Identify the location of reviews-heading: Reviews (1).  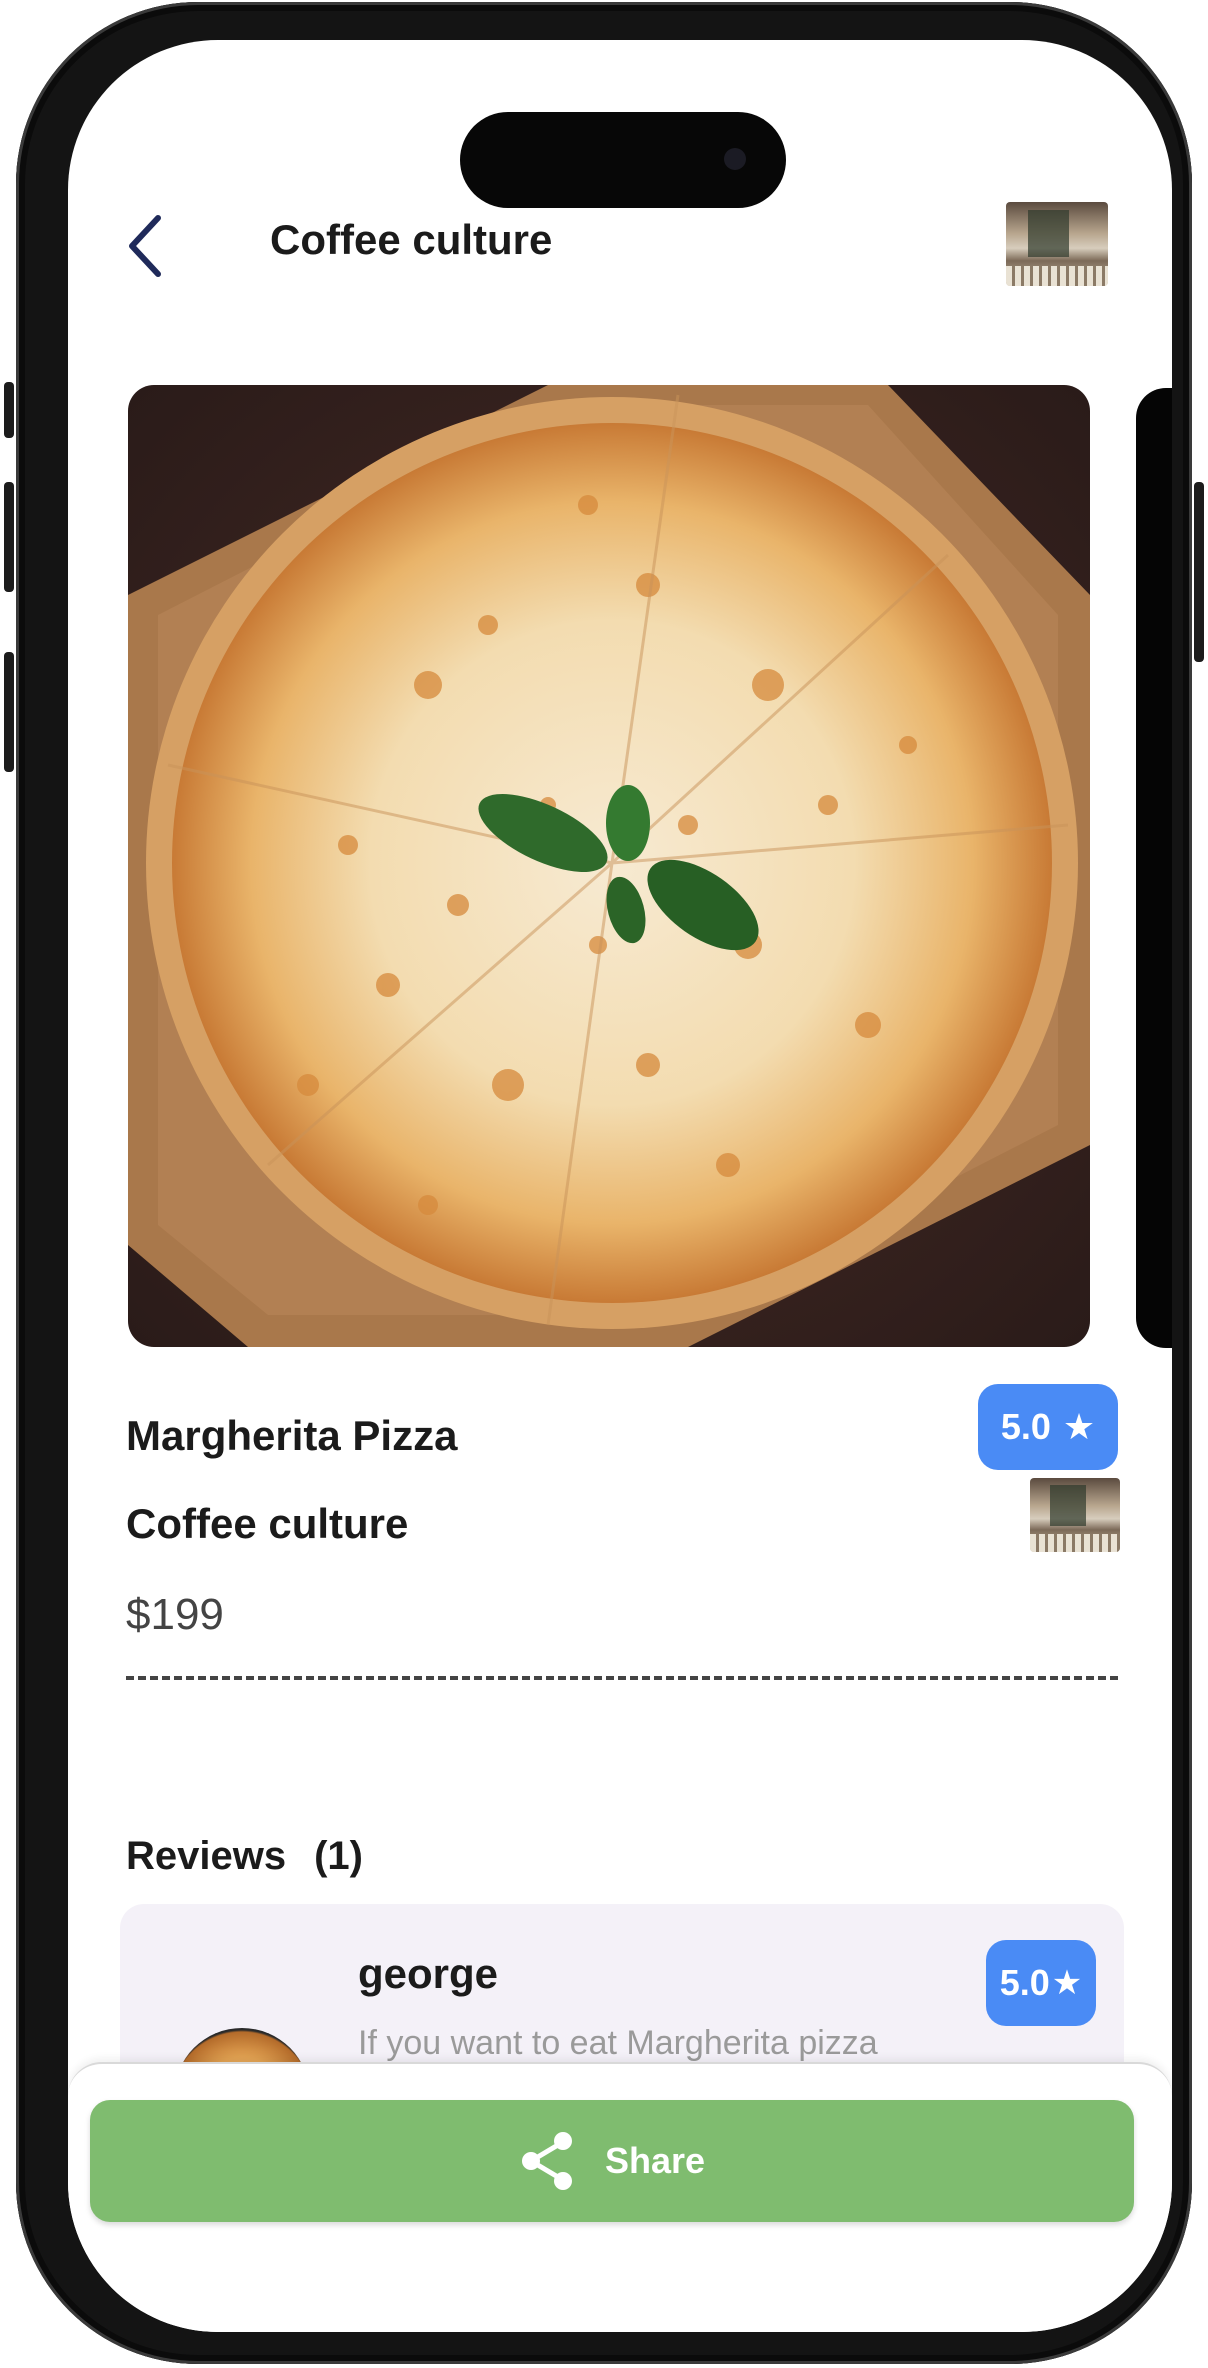
(244, 1856).